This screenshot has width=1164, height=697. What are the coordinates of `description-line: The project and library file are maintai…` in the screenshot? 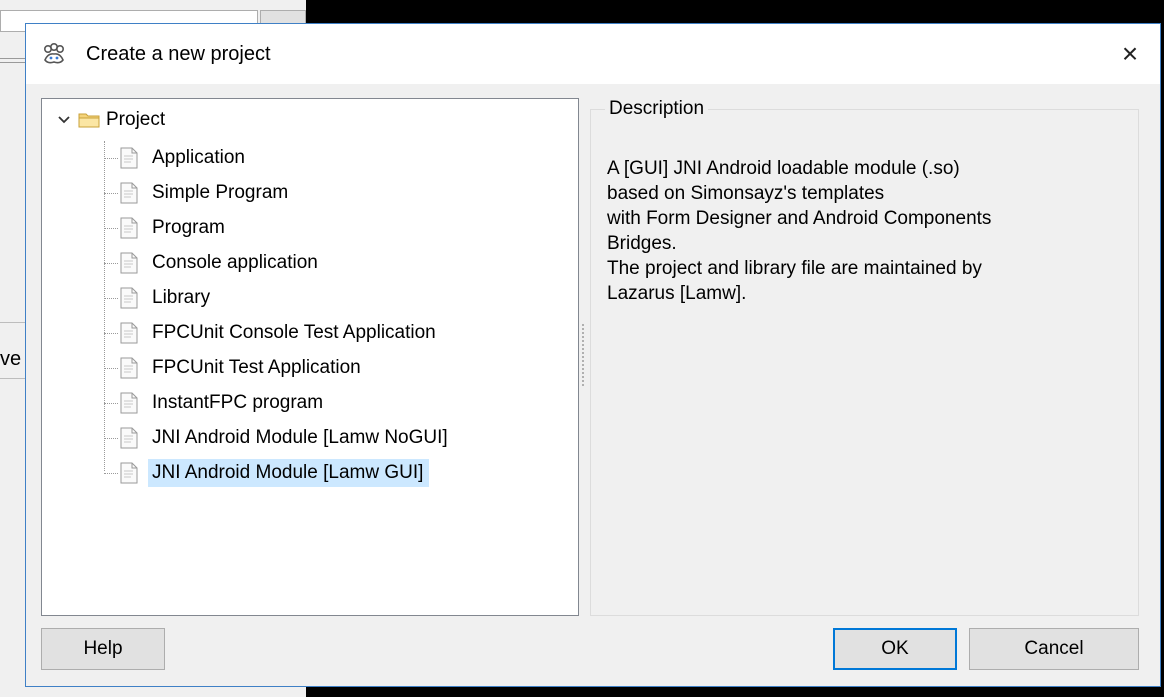 It's located at (794, 268).